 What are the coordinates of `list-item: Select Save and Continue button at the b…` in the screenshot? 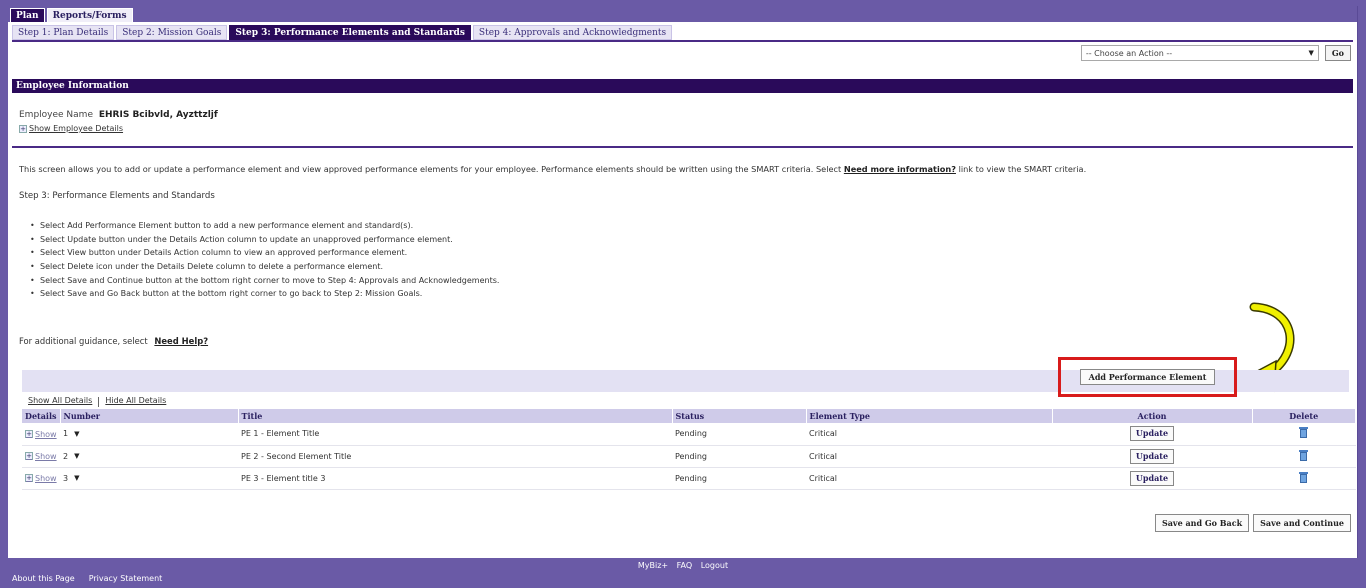 It's located at (264, 281).